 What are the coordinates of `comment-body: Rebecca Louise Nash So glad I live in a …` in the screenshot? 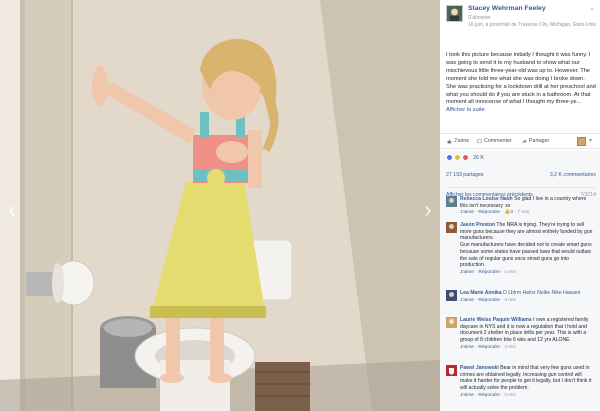 It's located at (527, 206).